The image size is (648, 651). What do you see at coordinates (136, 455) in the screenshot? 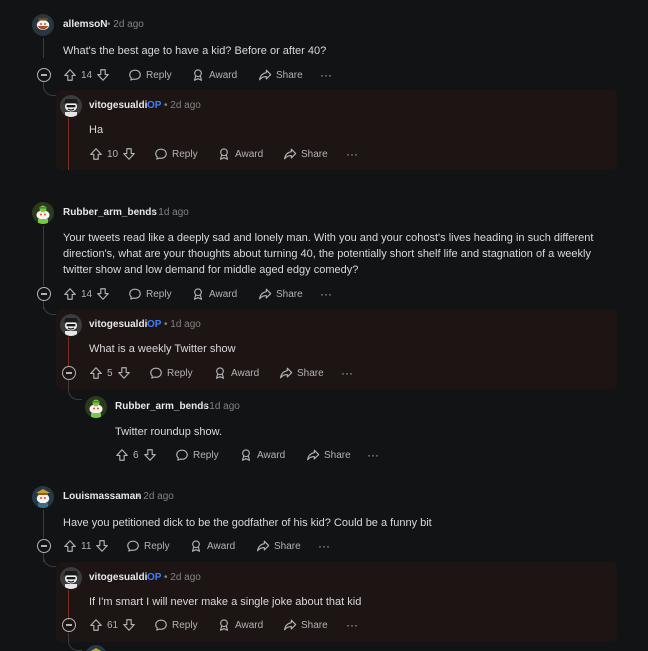
I see `score: 6` at bounding box center [136, 455].